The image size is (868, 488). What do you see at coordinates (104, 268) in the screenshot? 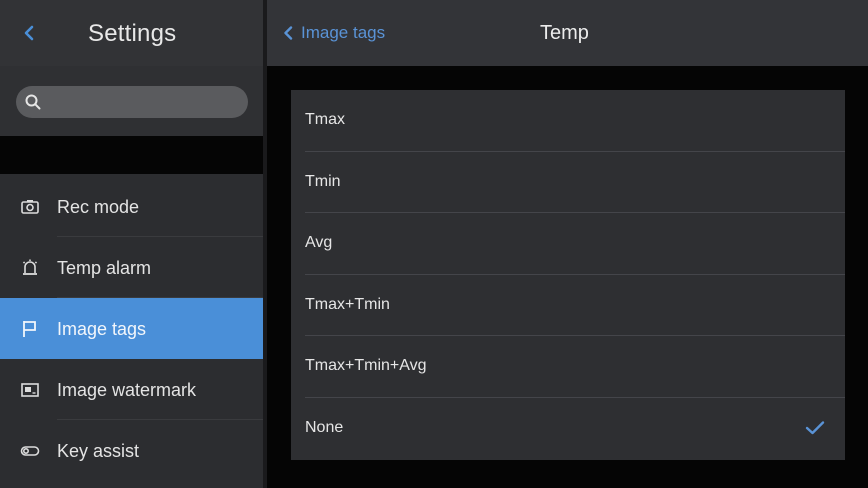
I see `sidebar-item-label: Temp alarm` at bounding box center [104, 268].